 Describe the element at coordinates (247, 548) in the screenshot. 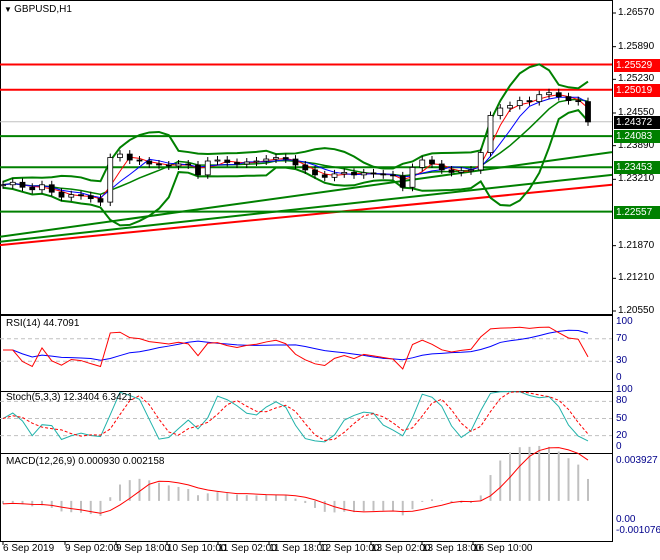

I see `time-axis-label: 11 Sep 02:00` at that location.